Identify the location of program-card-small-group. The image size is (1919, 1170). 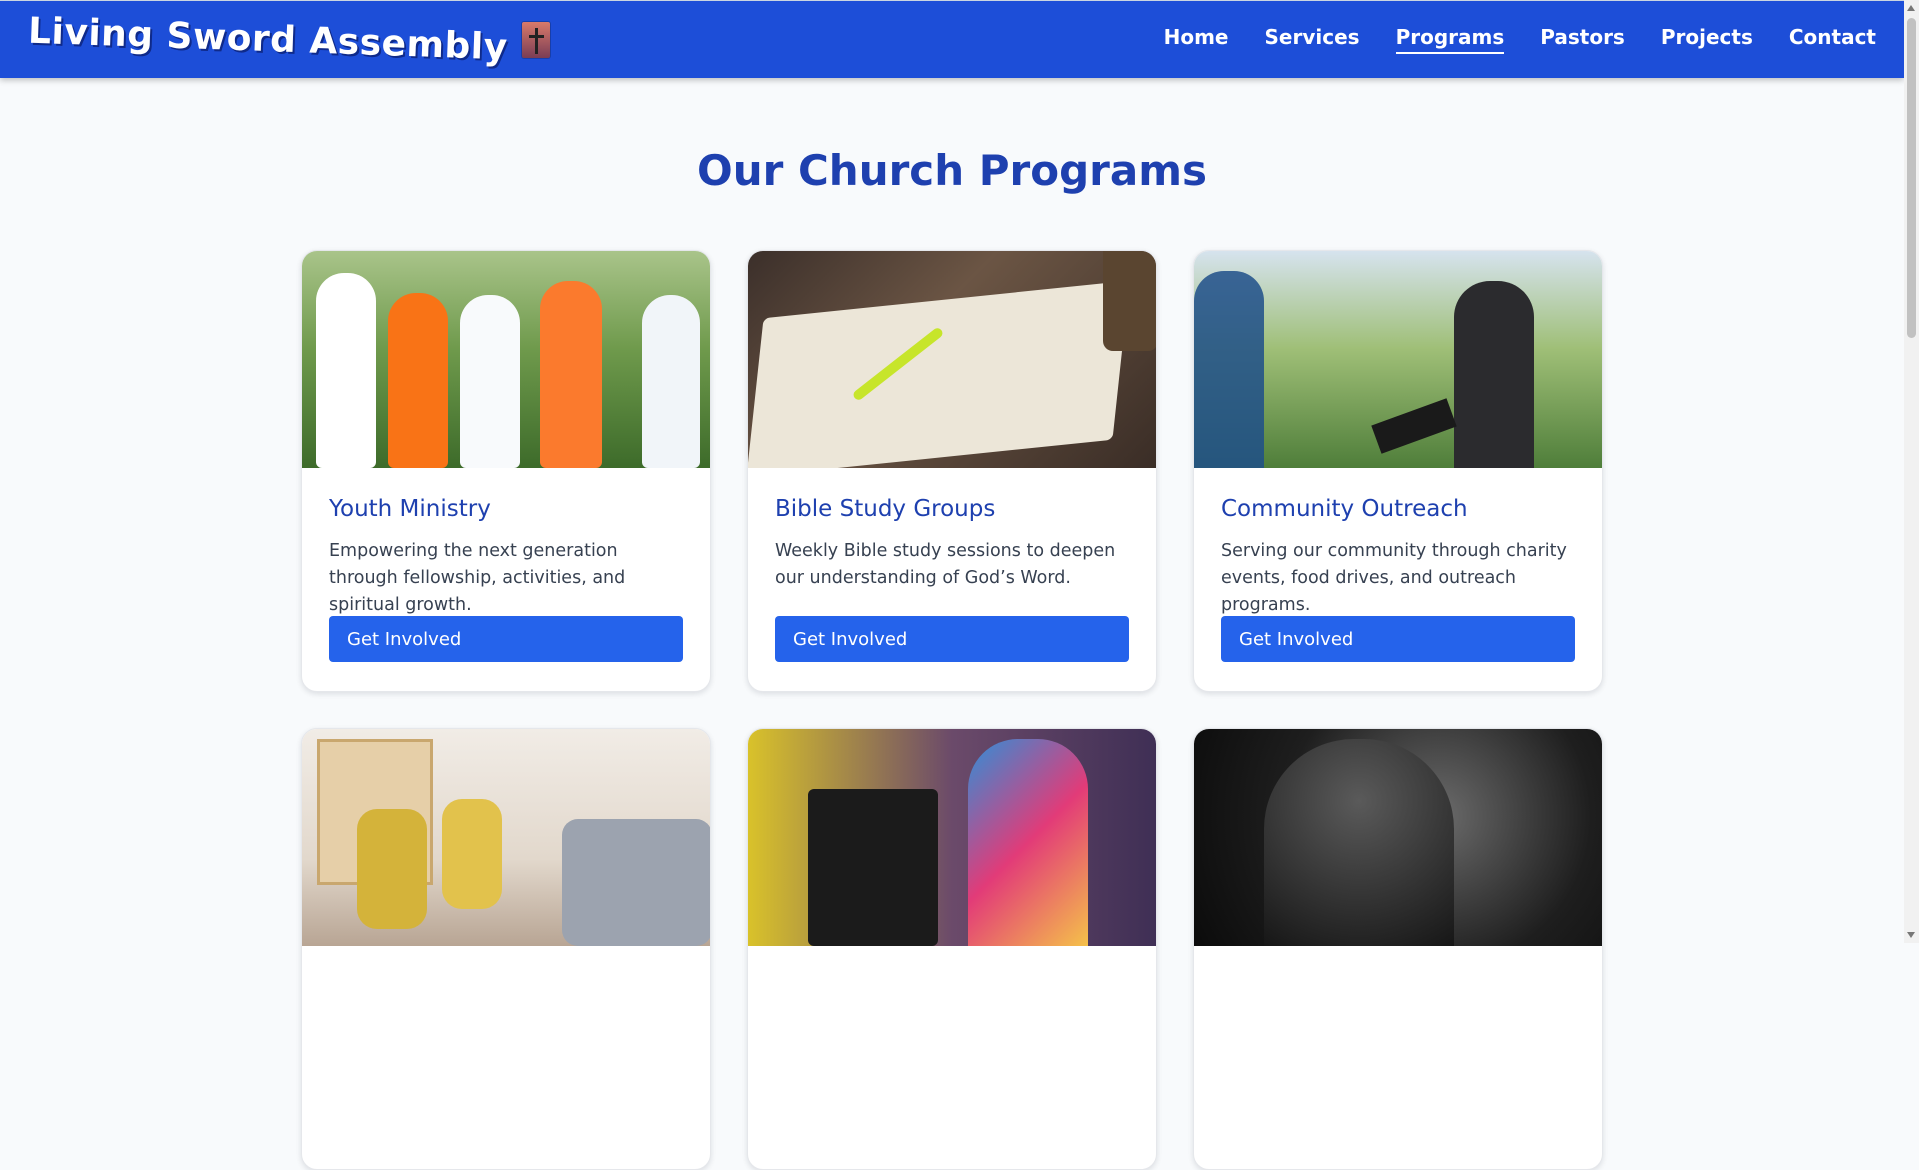
(506, 949).